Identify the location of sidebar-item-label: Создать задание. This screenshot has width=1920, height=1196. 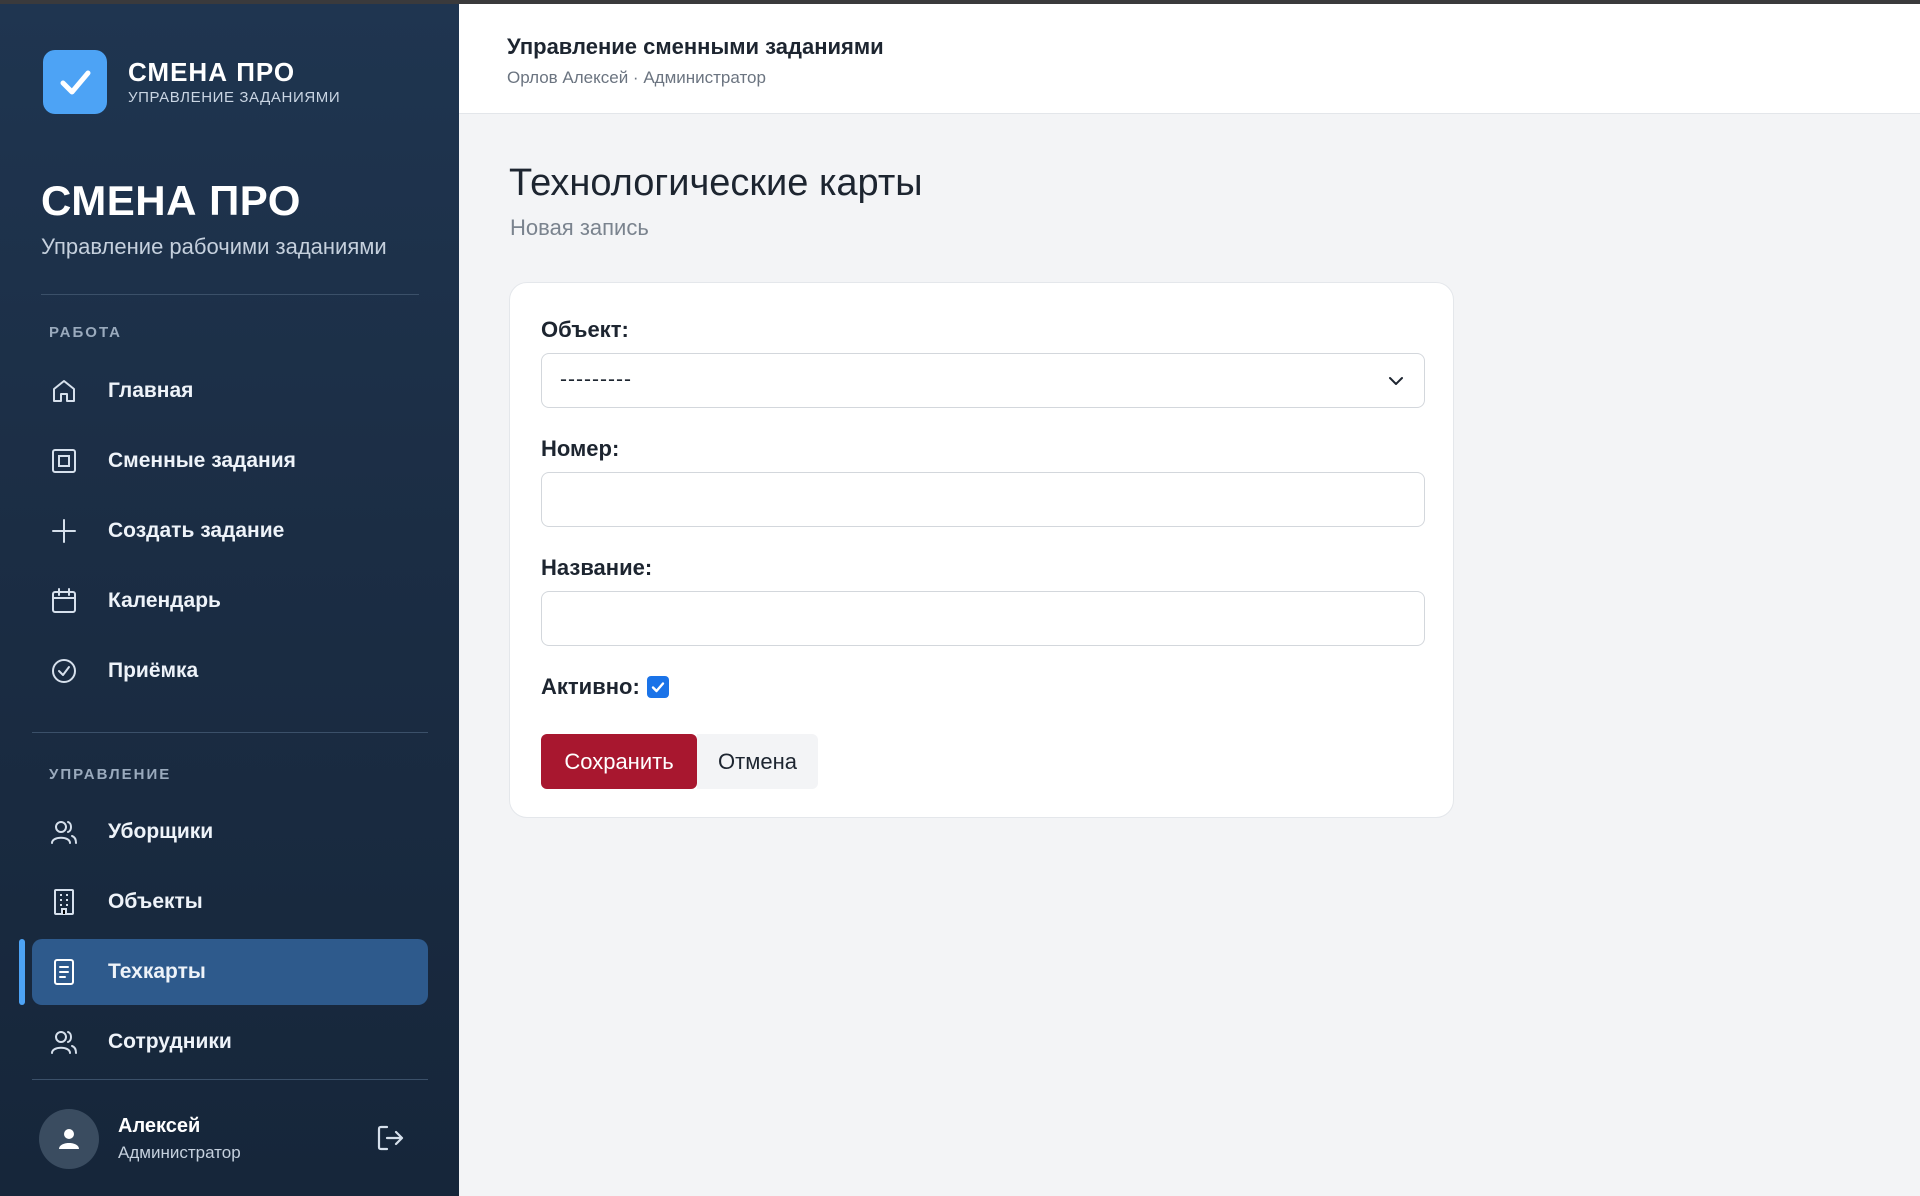
(196, 530).